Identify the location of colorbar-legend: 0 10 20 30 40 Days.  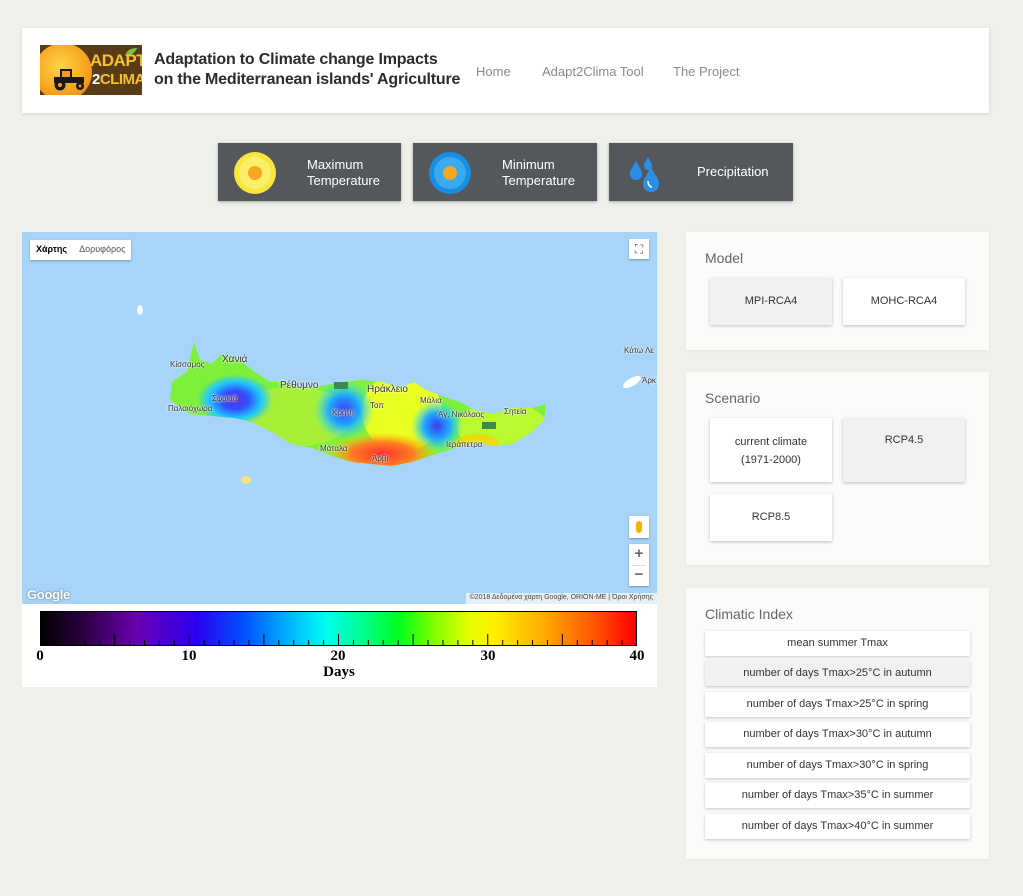
(339, 645).